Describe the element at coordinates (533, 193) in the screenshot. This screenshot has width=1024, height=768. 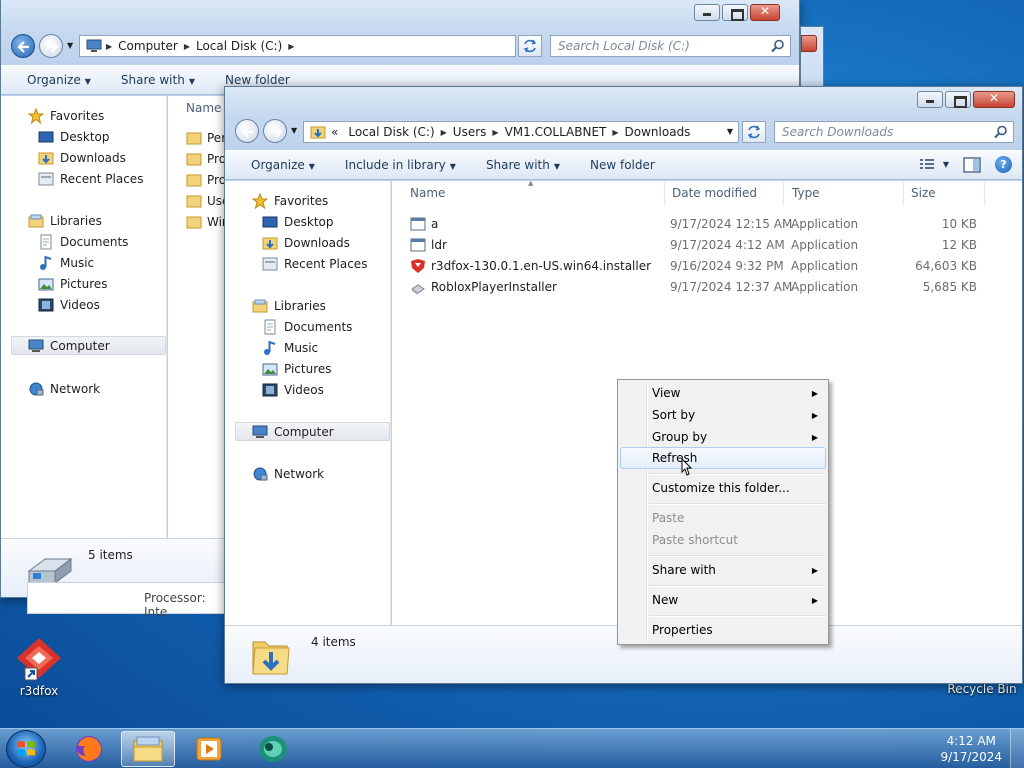
I see `column-header-name: Name ▲` at that location.